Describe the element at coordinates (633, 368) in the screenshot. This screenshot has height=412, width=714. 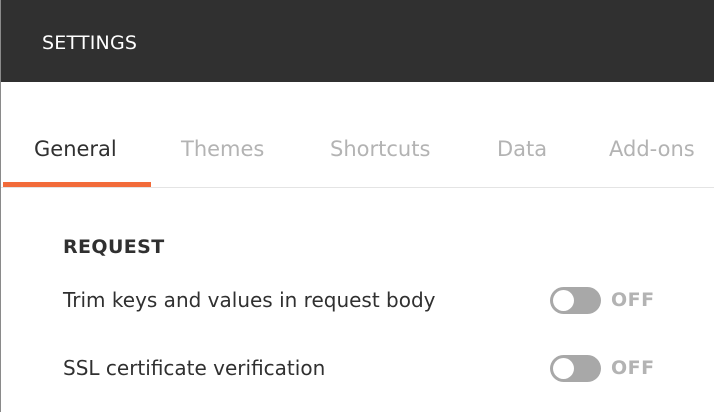
I see `ssl-verification-toggle-state: OFF` at that location.